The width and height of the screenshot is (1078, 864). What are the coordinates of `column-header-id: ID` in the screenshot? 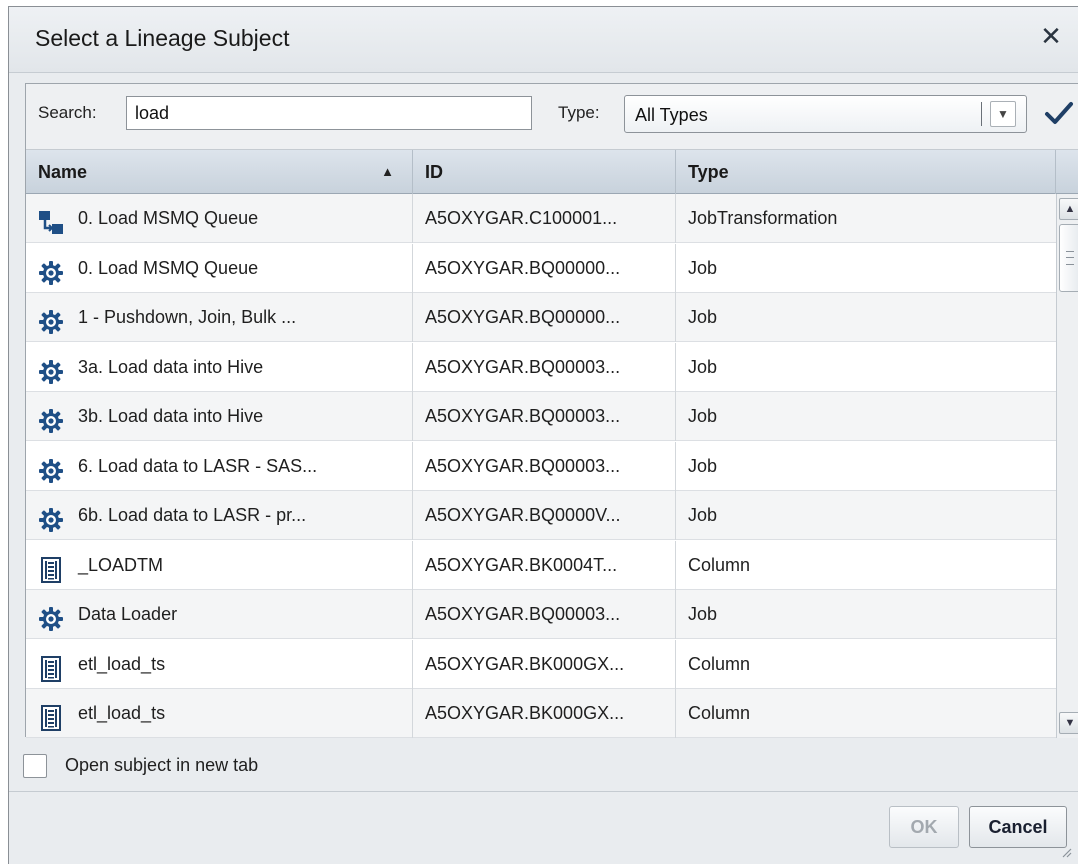 It's located at (544, 172).